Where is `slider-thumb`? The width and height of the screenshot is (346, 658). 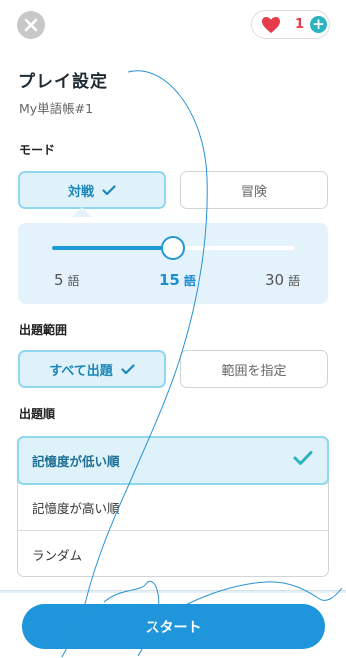 slider-thumb is located at coordinates (173, 248).